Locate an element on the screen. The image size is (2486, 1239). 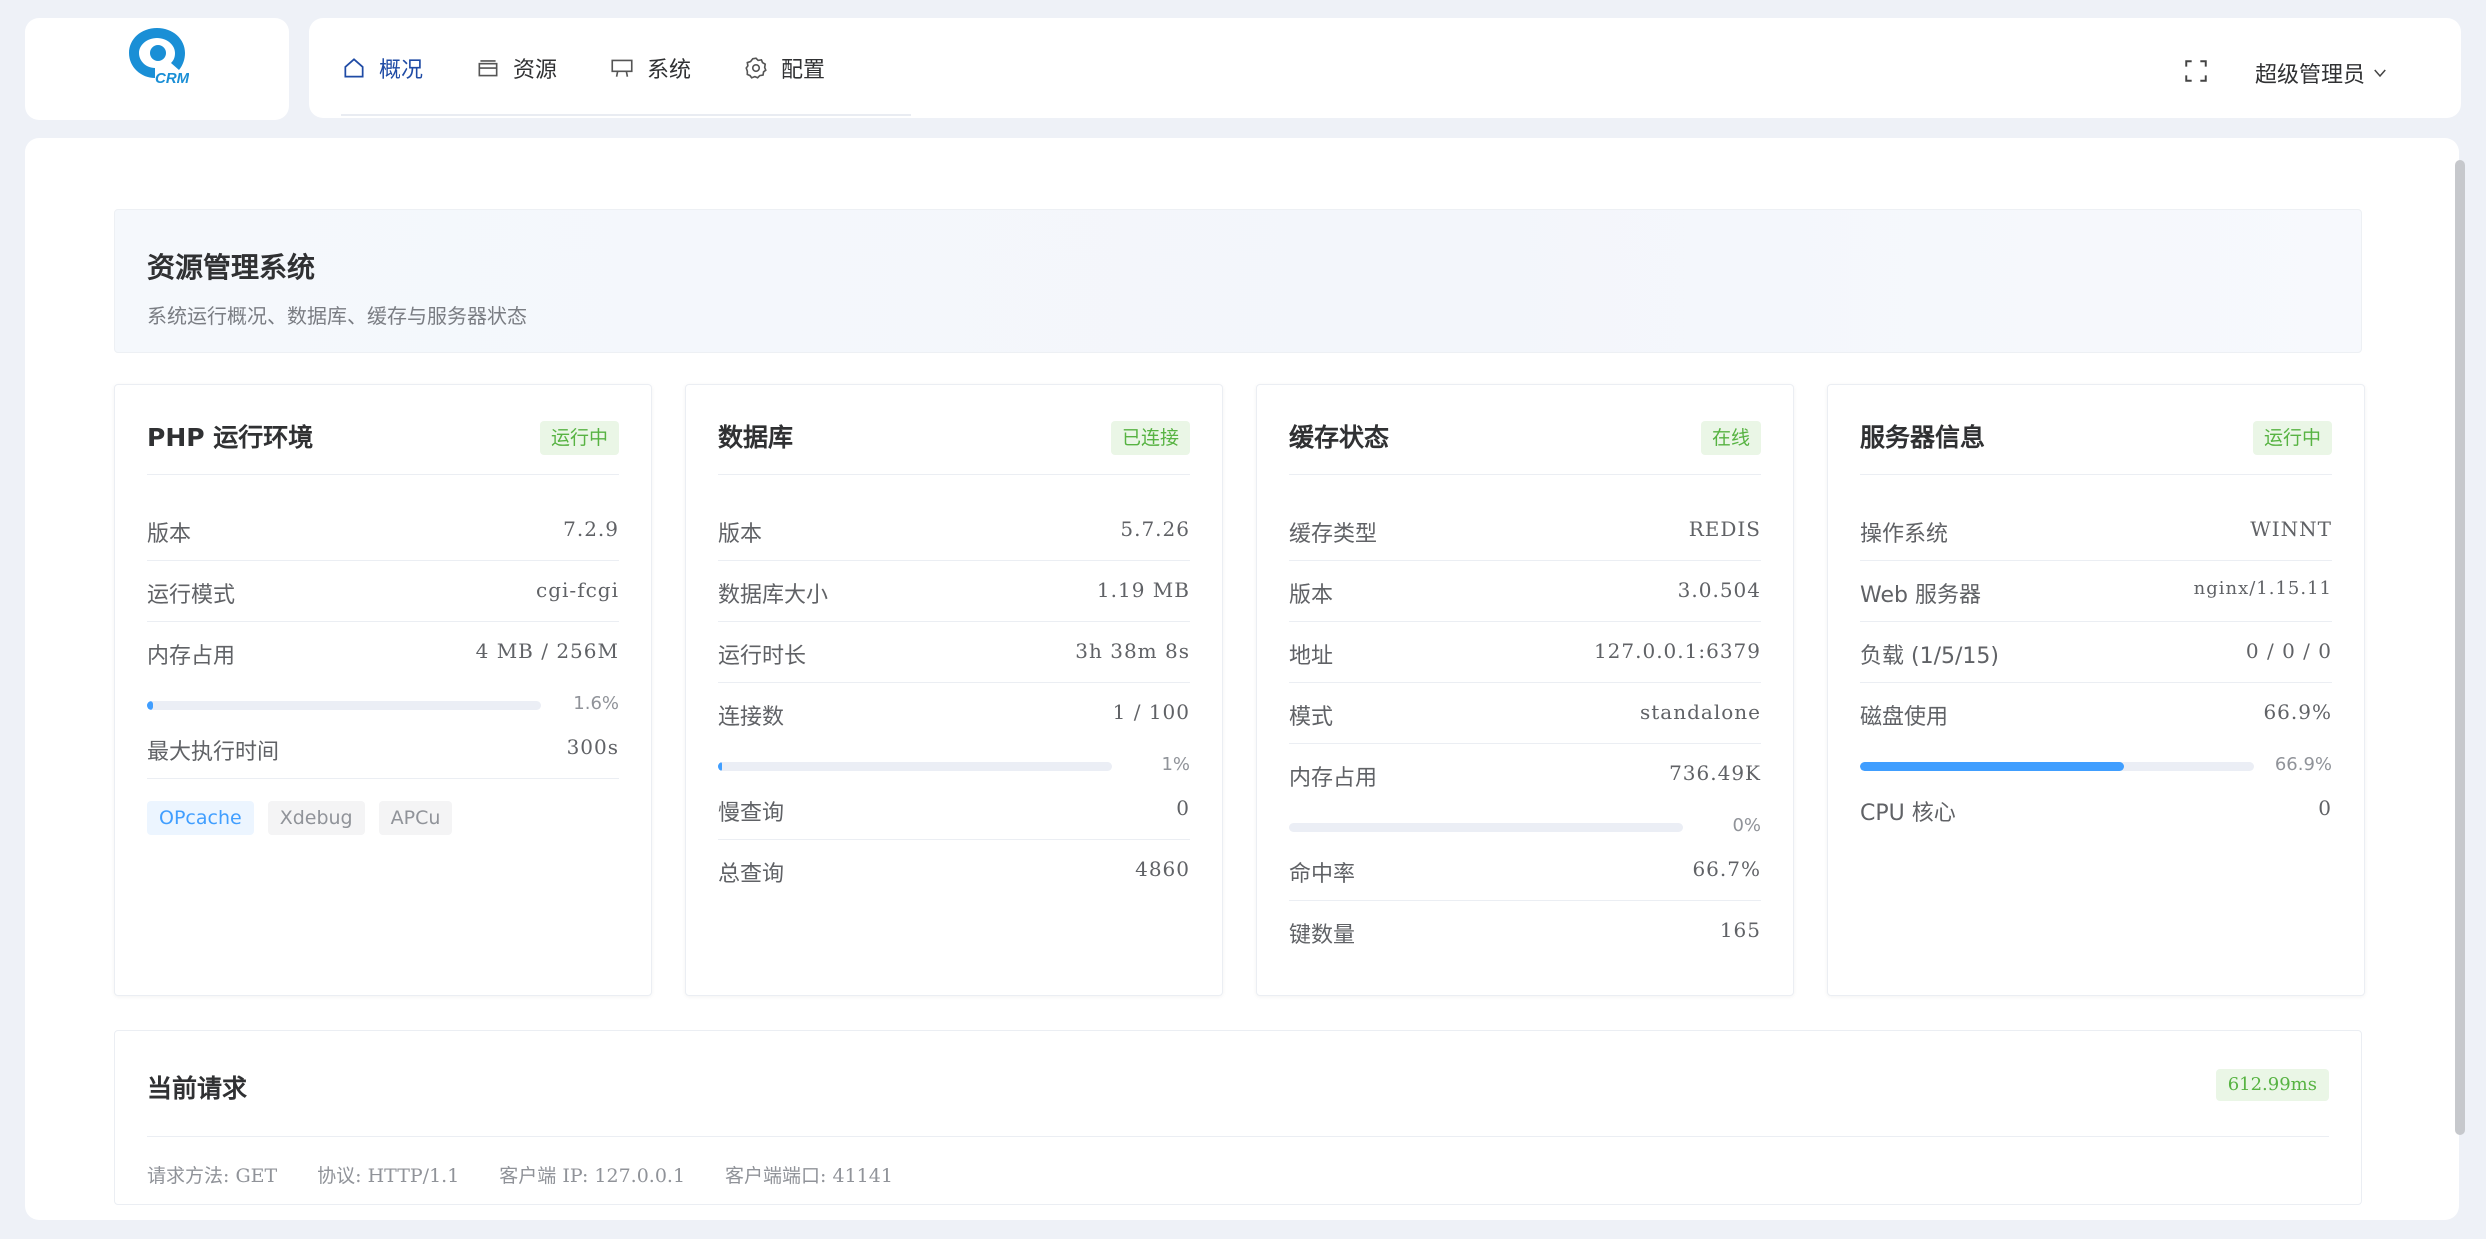
row-label: 运行时长 is located at coordinates (762, 656).